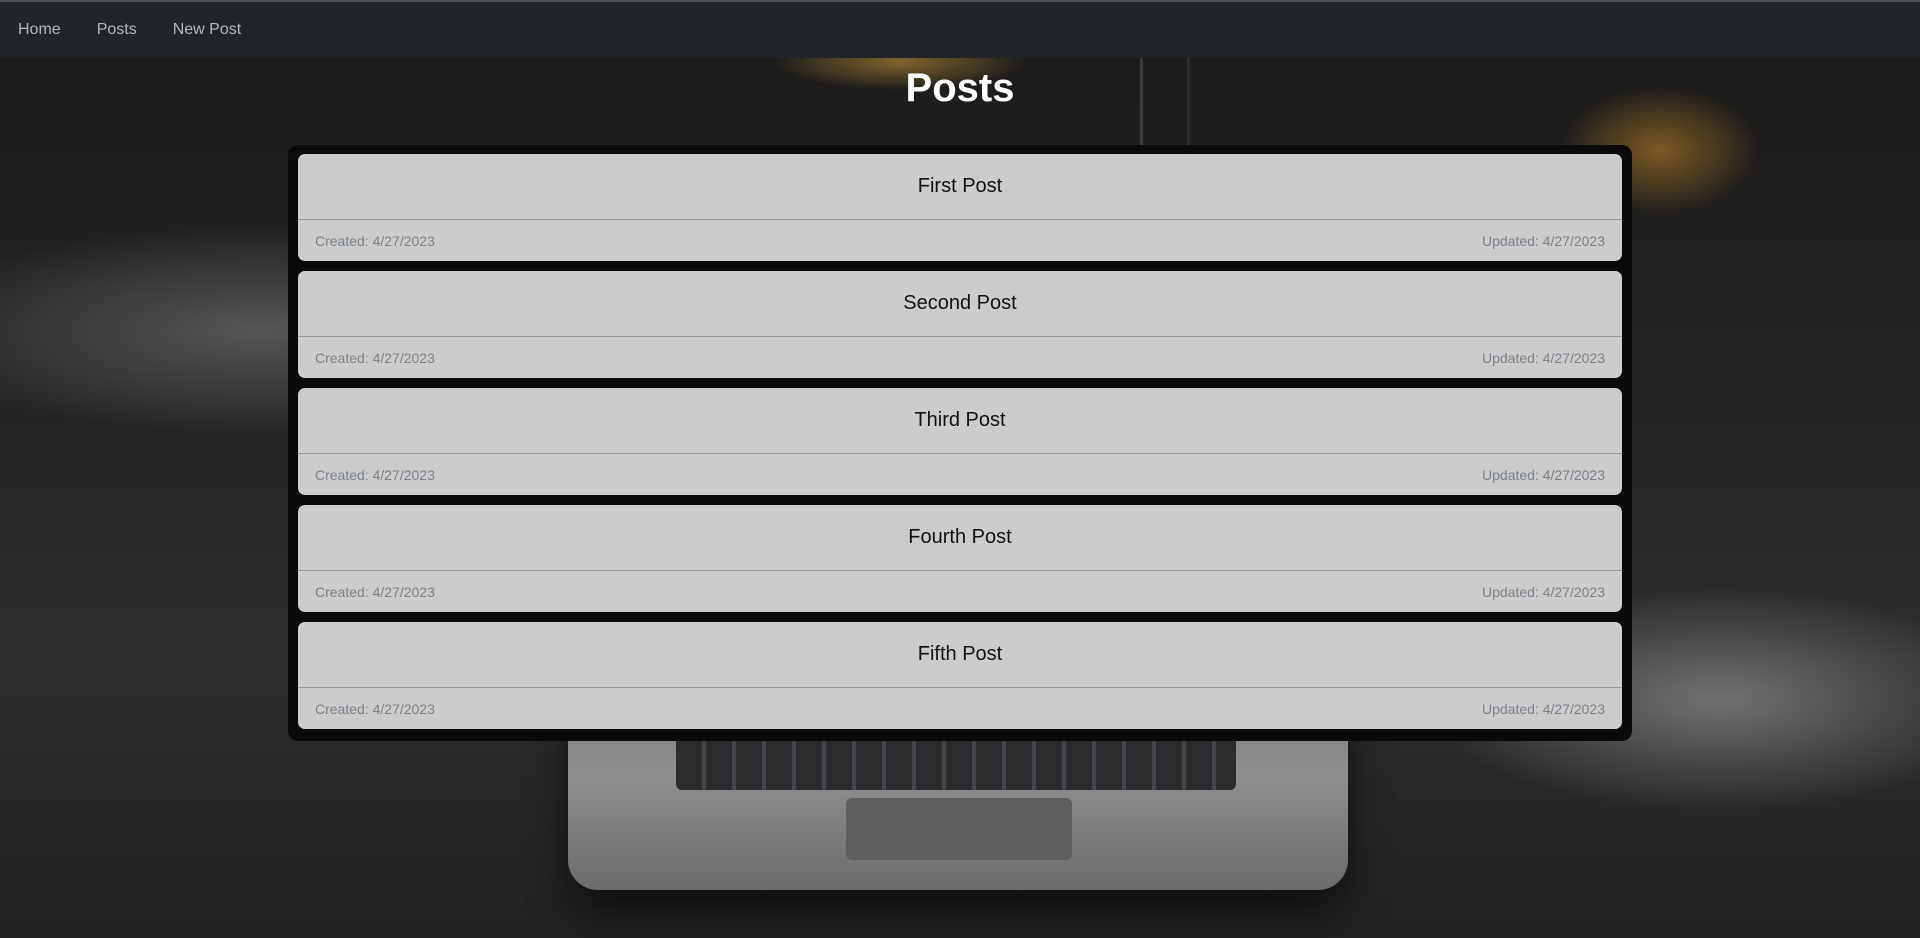  What do you see at coordinates (39, 30) in the screenshot?
I see `nav-link-home: Home` at bounding box center [39, 30].